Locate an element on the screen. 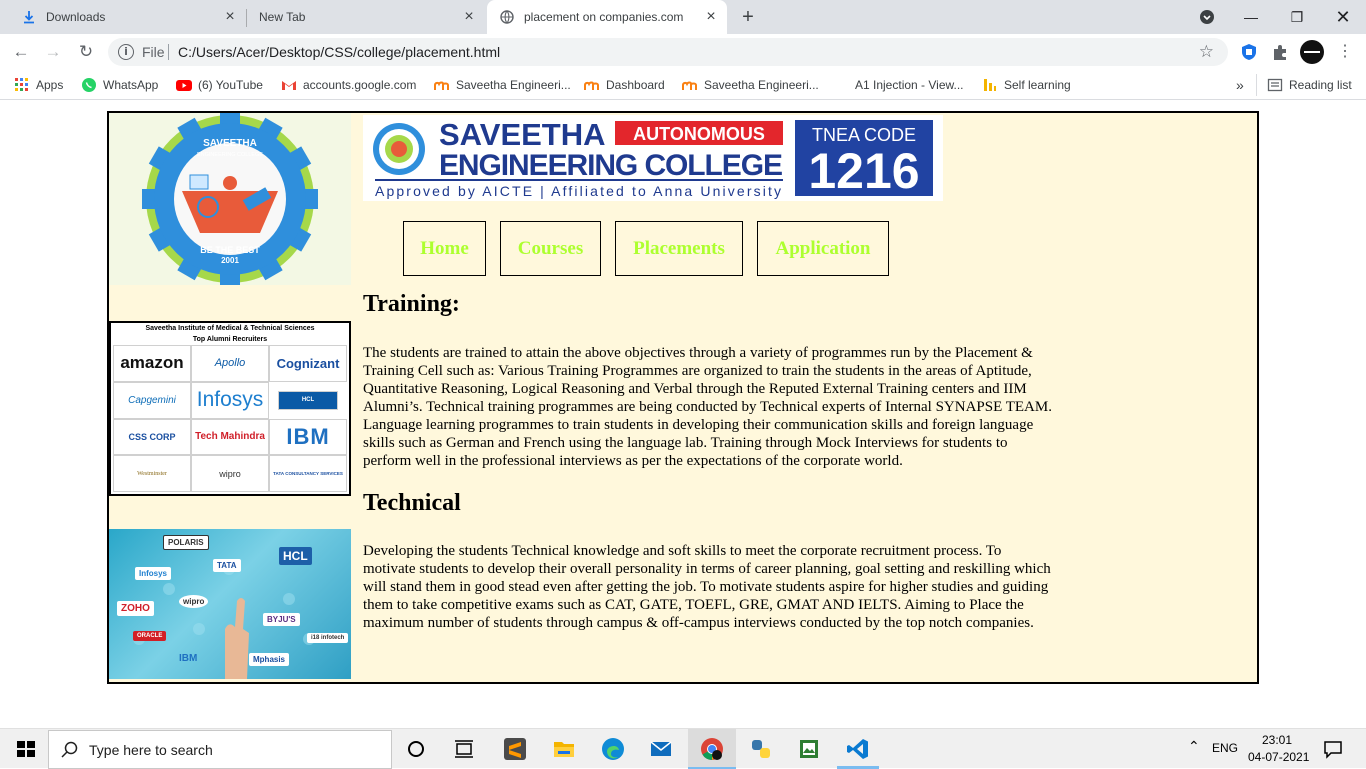 The image size is (1366, 769). back-icon: ← is located at coordinates (21, 52).